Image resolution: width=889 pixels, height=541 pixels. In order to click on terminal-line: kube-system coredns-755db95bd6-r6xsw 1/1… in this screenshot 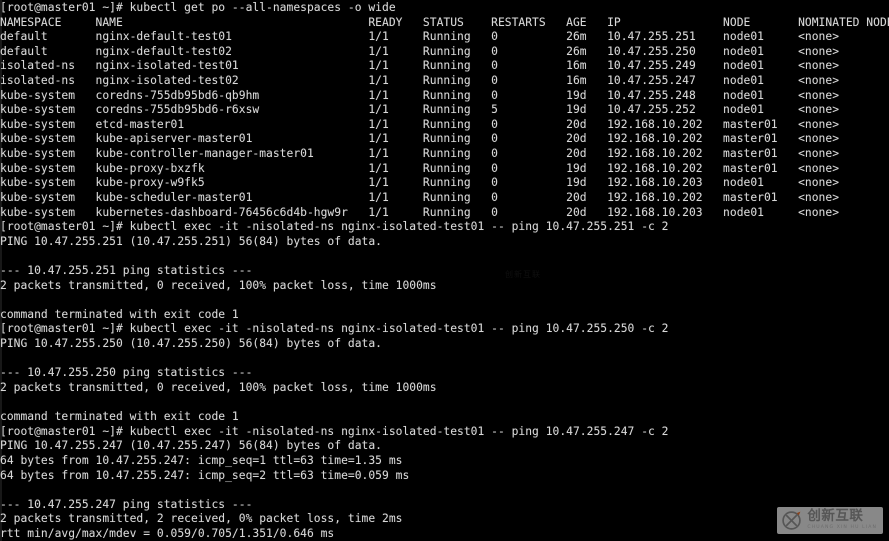, I will do `click(420, 110)`.